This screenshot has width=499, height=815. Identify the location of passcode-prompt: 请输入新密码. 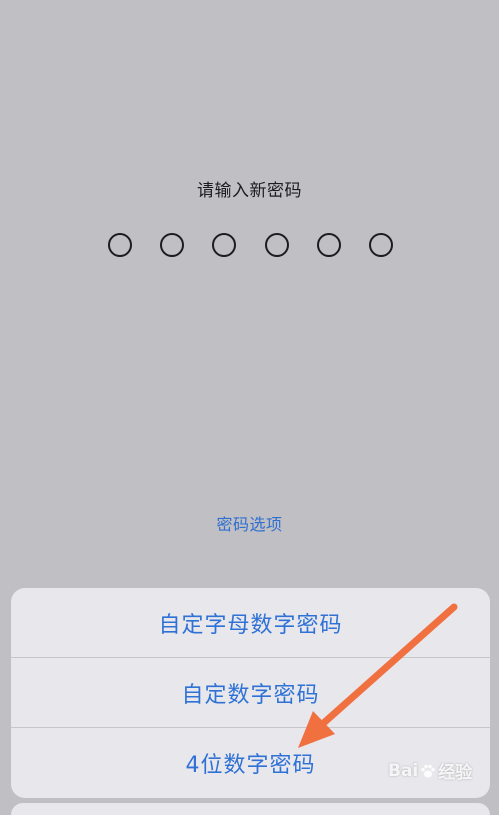
(249, 191).